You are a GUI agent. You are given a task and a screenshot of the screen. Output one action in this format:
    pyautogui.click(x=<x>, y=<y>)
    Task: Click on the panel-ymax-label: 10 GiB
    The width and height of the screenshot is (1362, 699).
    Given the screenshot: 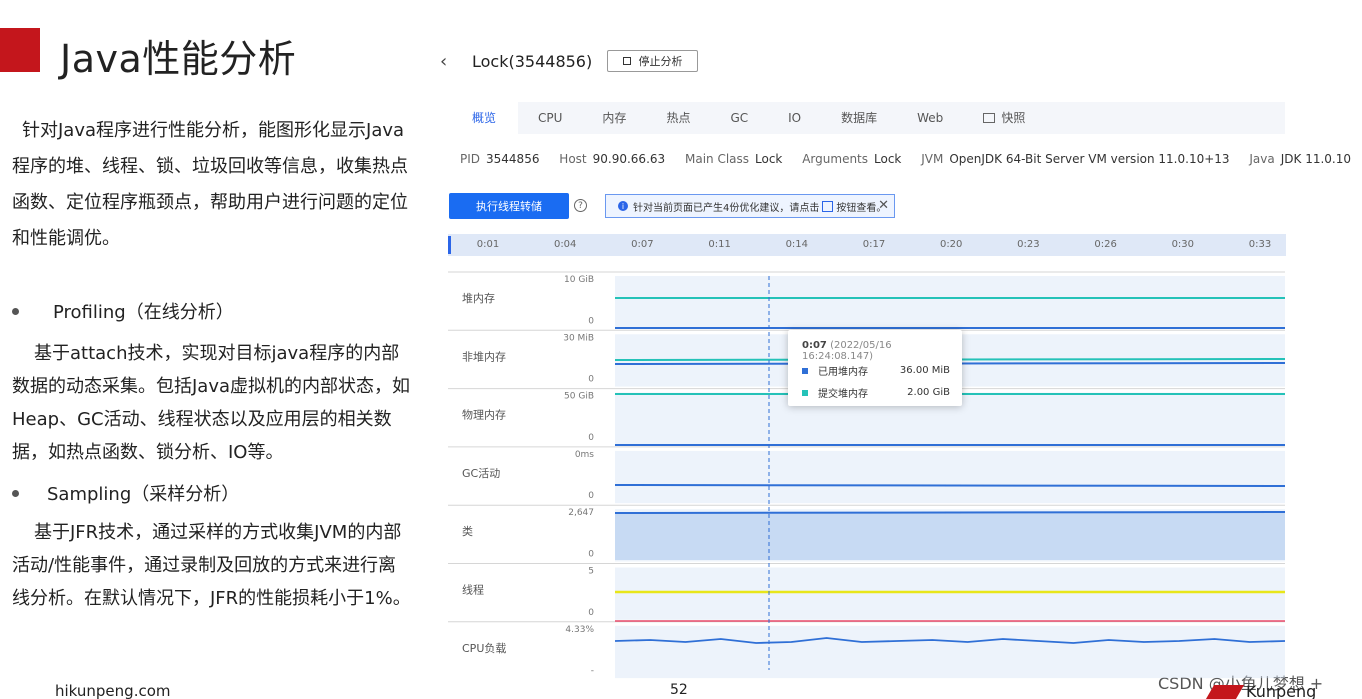 What is the action you would take?
    pyautogui.click(x=579, y=280)
    